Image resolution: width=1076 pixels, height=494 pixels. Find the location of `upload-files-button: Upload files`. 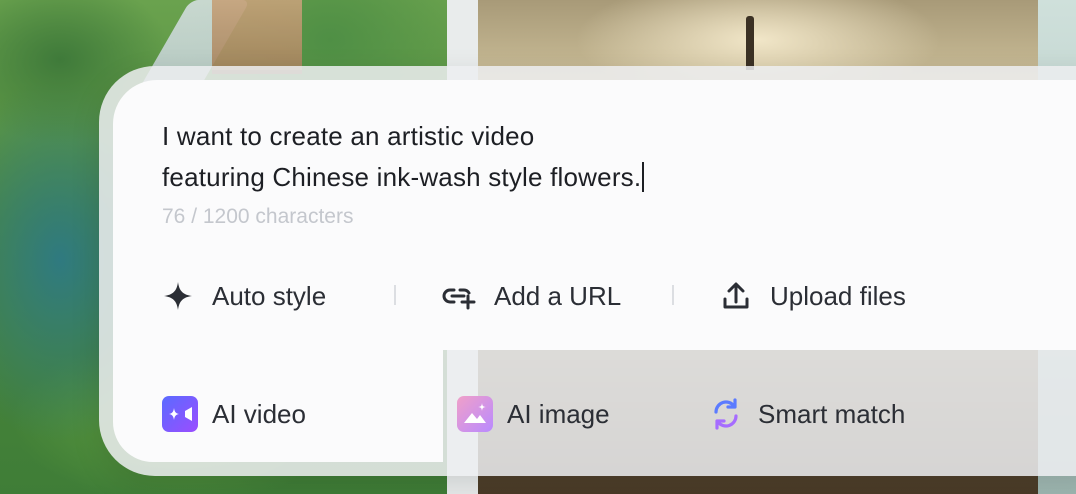

upload-files-button: Upload files is located at coordinates (813, 296).